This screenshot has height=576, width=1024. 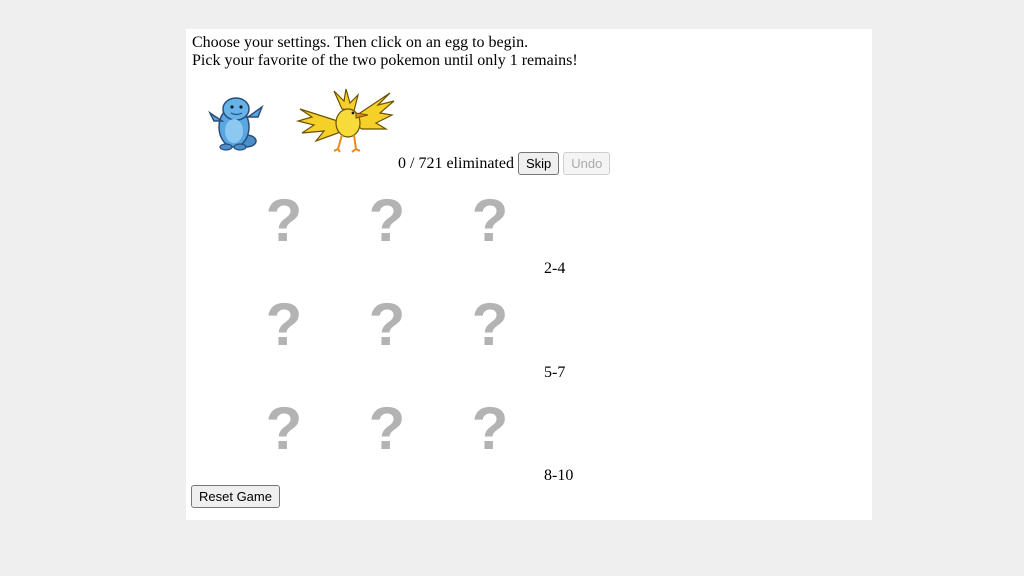 What do you see at coordinates (387, 429) in the screenshot?
I see `egg-3-2: ?` at bounding box center [387, 429].